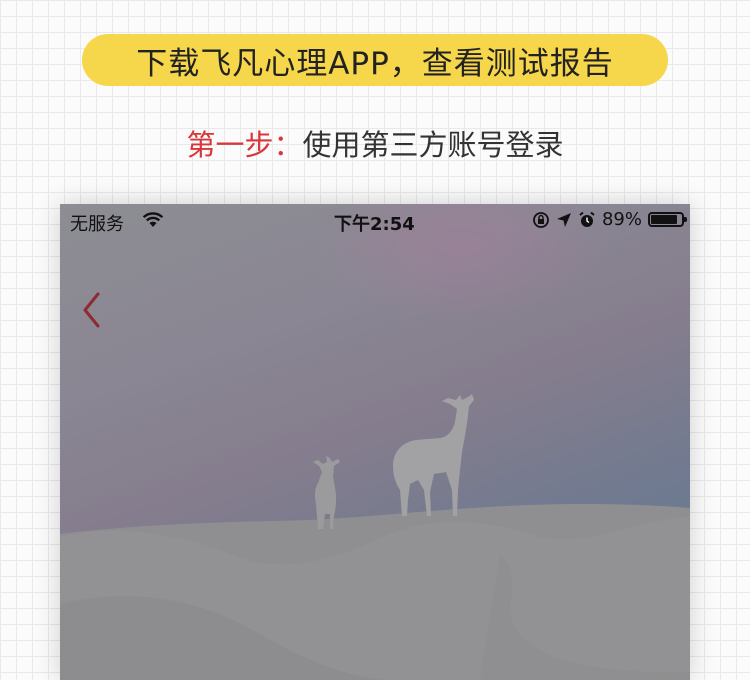 This screenshot has width=750, height=680. What do you see at coordinates (563, 219) in the screenshot?
I see `location-arrow-icon` at bounding box center [563, 219].